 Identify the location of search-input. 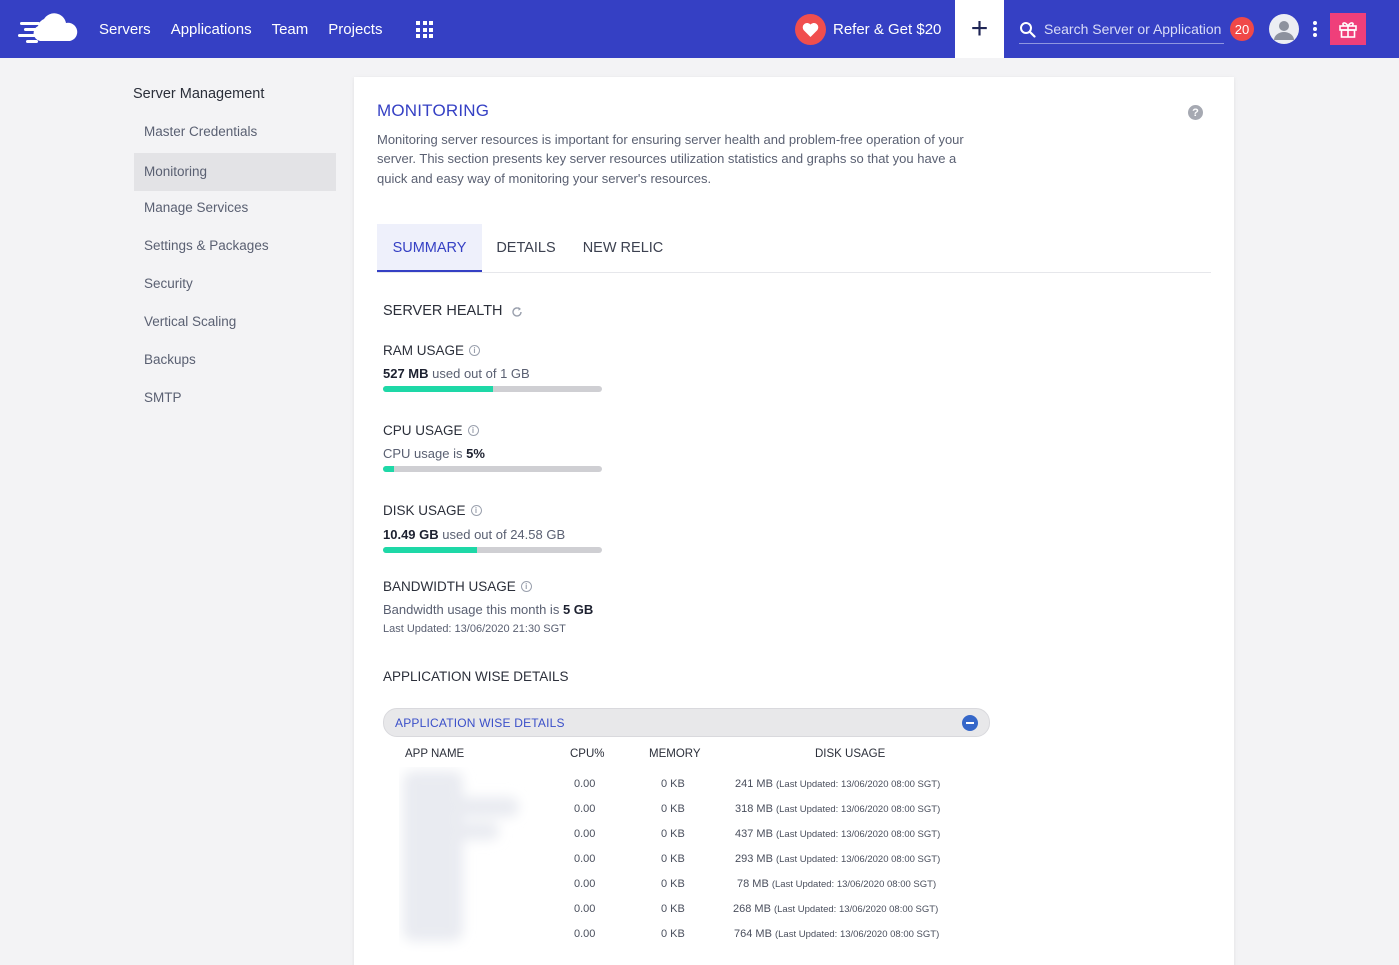
(1133, 29).